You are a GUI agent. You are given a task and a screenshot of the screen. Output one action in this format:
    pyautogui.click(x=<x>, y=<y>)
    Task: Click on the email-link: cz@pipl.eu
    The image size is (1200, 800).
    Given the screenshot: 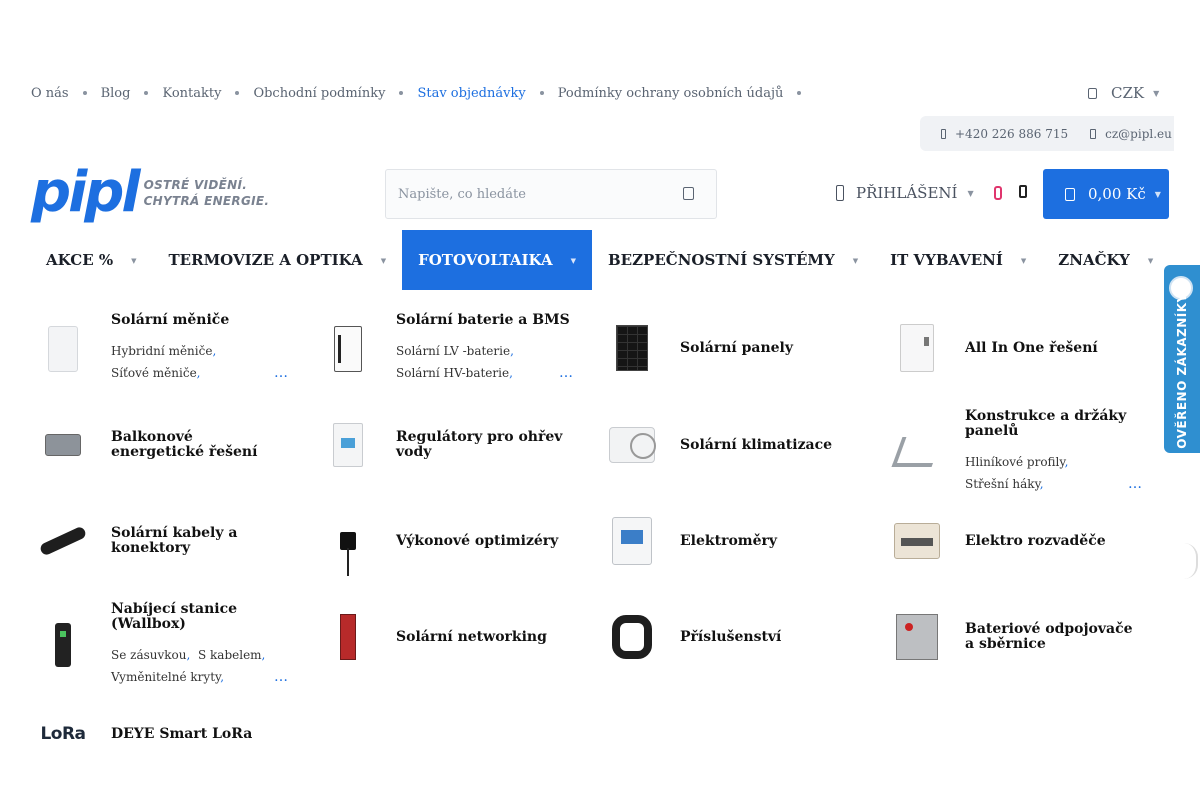 What is the action you would take?
    pyautogui.click(x=1138, y=134)
    